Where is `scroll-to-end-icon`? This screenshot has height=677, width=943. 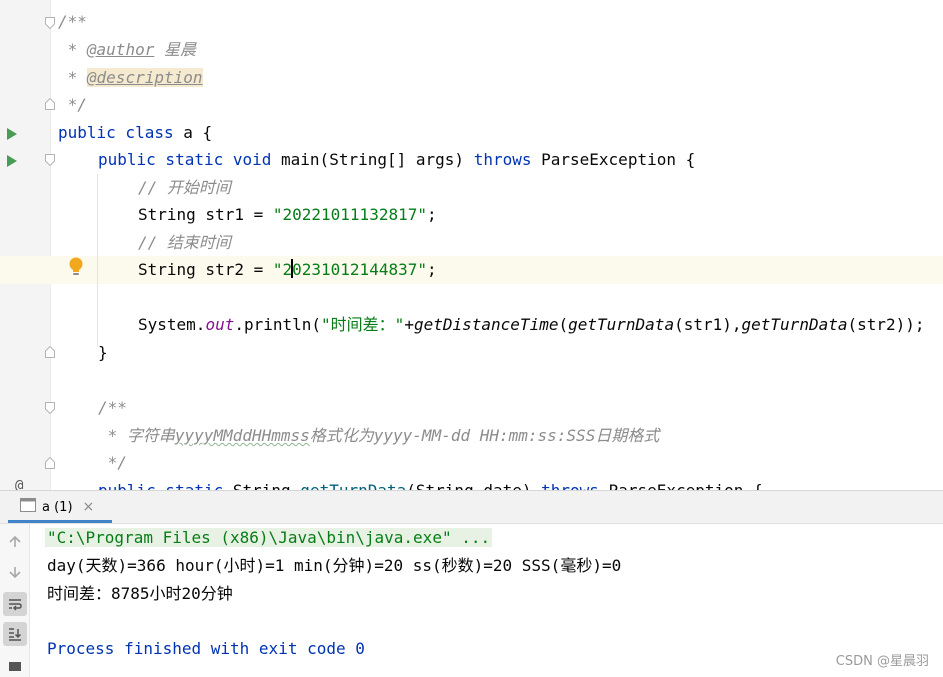 scroll-to-end-icon is located at coordinates (15, 634).